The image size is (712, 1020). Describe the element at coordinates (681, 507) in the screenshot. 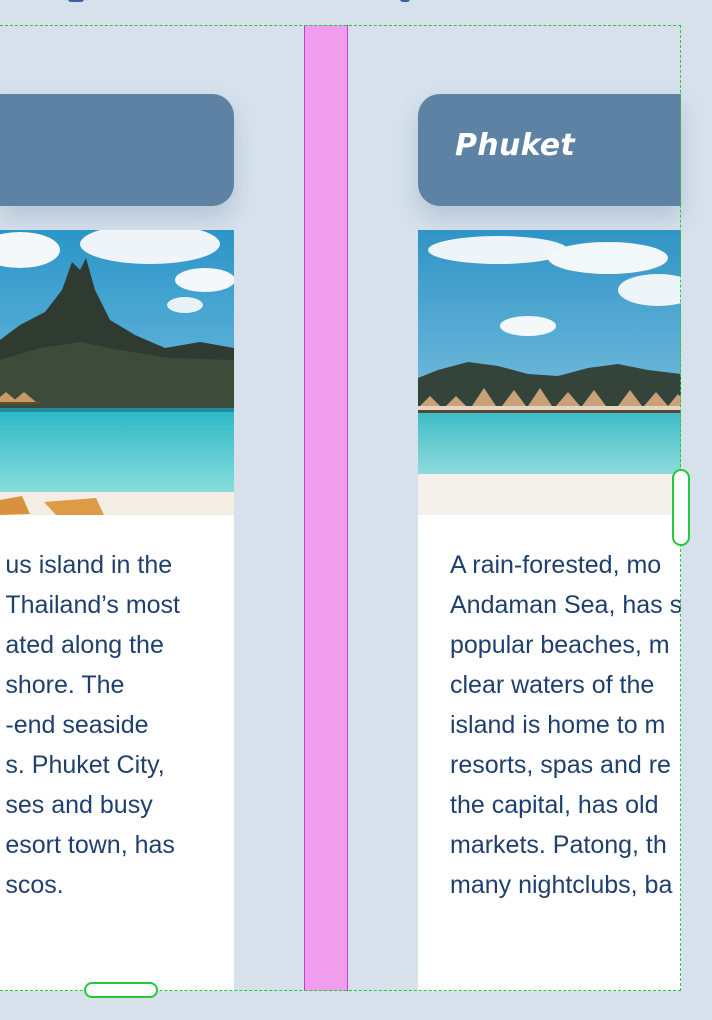

I see `right-resize-handle` at that location.